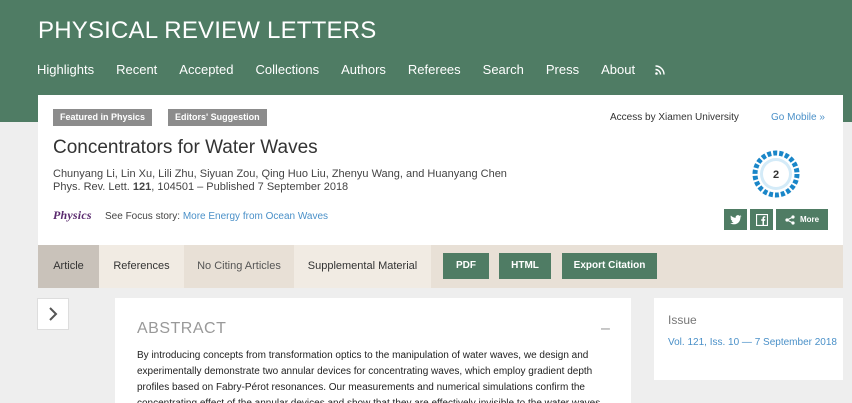  I want to click on facebook-icon, so click(761, 219).